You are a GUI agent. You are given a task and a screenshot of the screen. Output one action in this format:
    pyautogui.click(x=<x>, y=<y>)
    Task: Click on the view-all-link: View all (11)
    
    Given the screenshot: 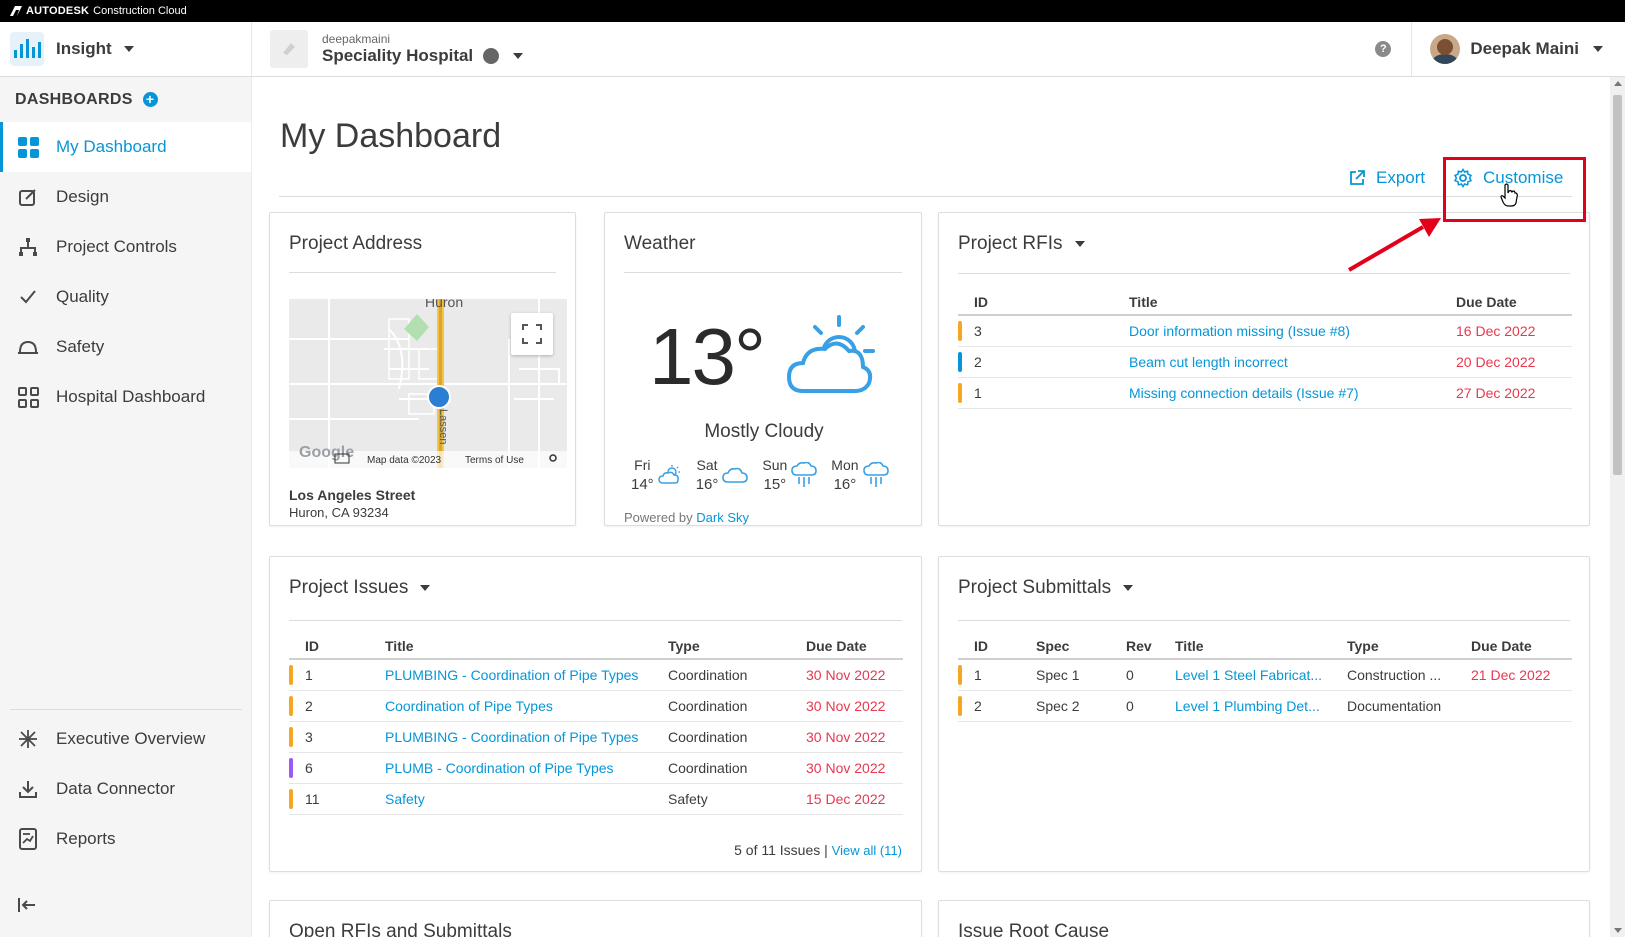 What is the action you would take?
    pyautogui.click(x=867, y=850)
    